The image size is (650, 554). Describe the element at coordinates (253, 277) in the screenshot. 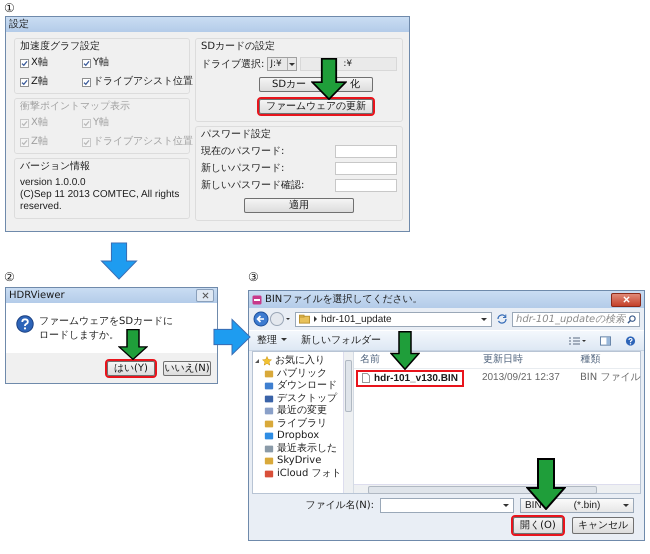

I see `step-number: ③` at that location.